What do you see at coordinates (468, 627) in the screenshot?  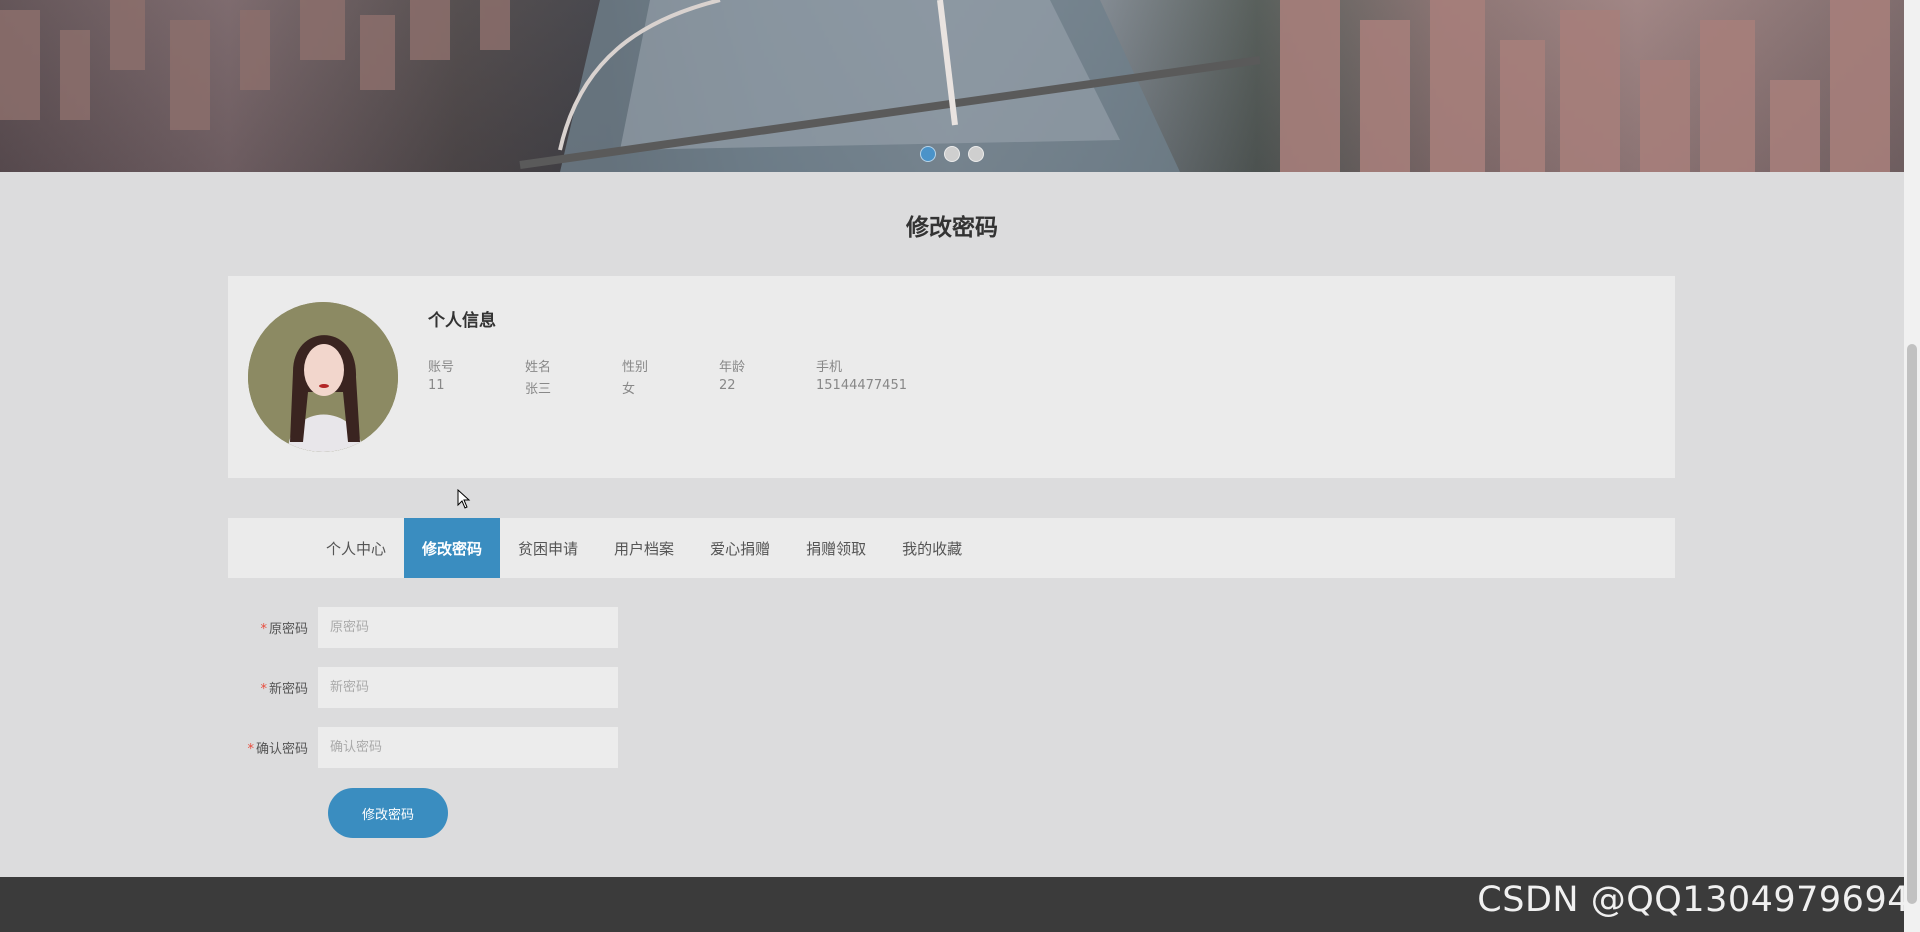 I see `old-password-input` at bounding box center [468, 627].